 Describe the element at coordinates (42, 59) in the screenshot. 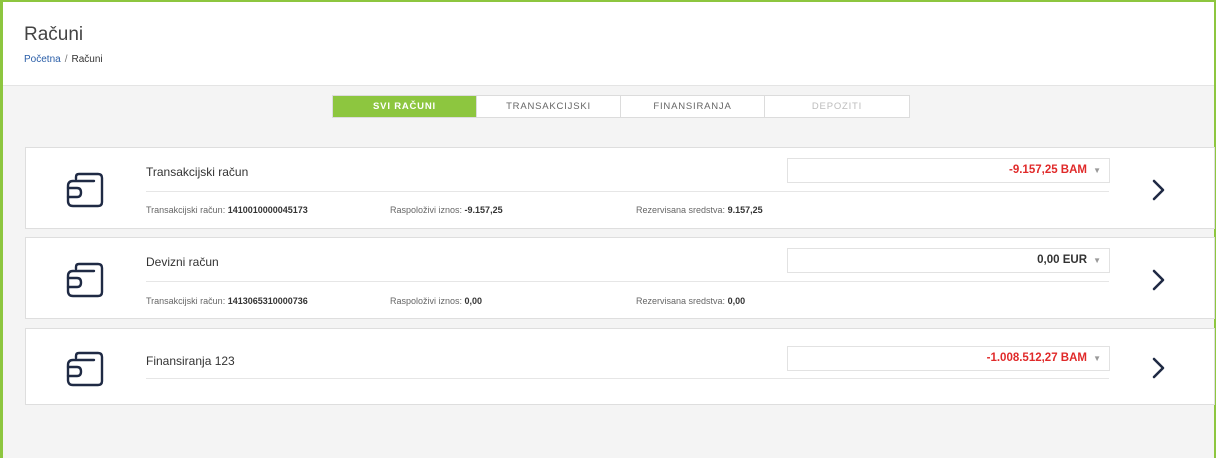

I see `breadcrumb-home-link: Početna` at that location.